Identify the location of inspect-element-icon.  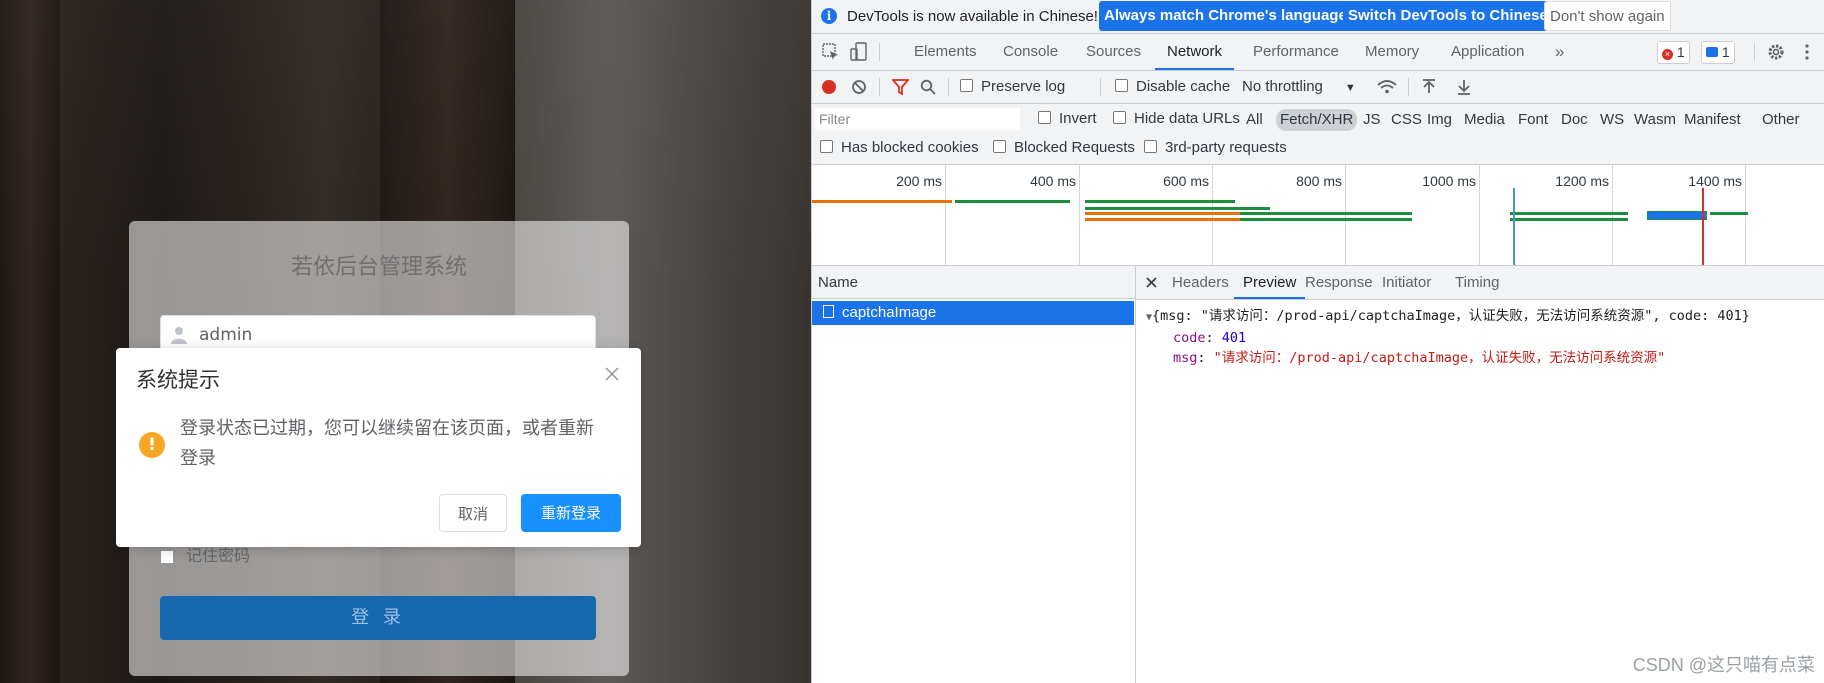
(831, 52).